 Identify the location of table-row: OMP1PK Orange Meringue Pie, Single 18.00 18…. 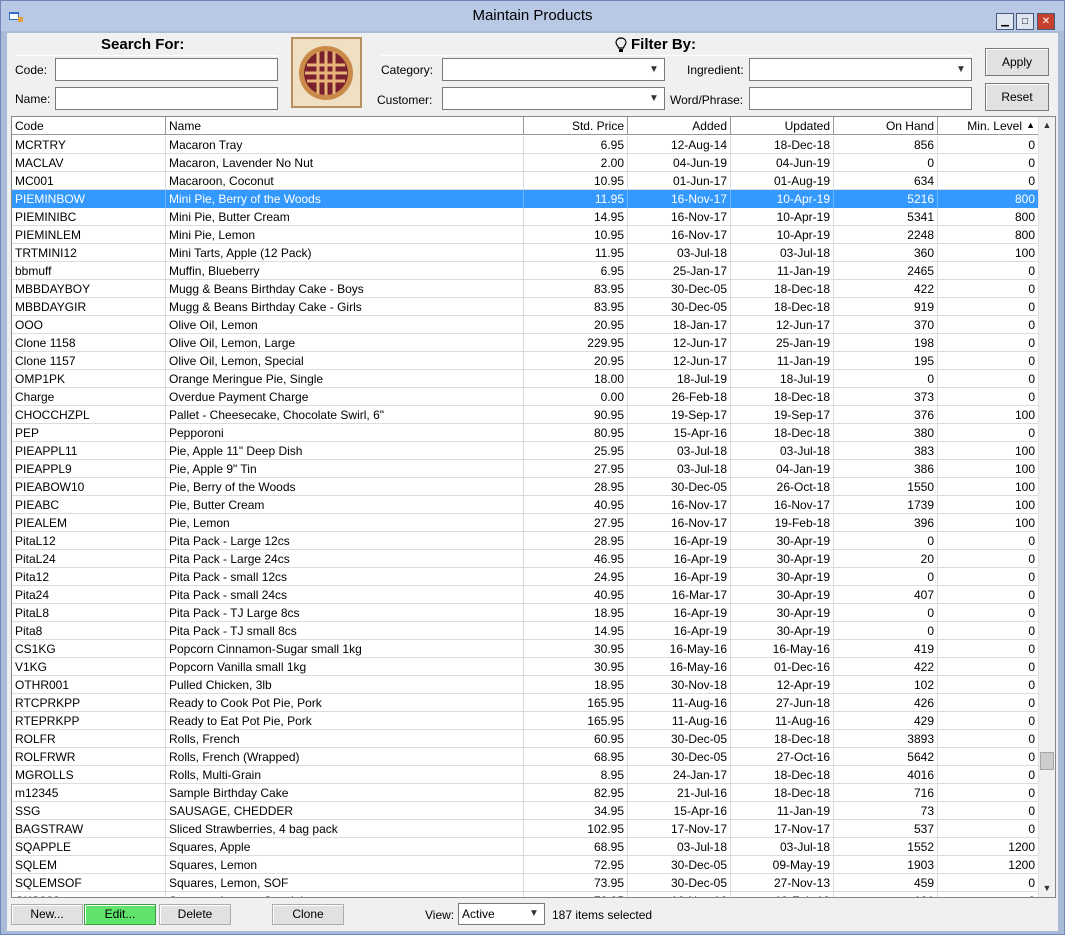
(525, 379).